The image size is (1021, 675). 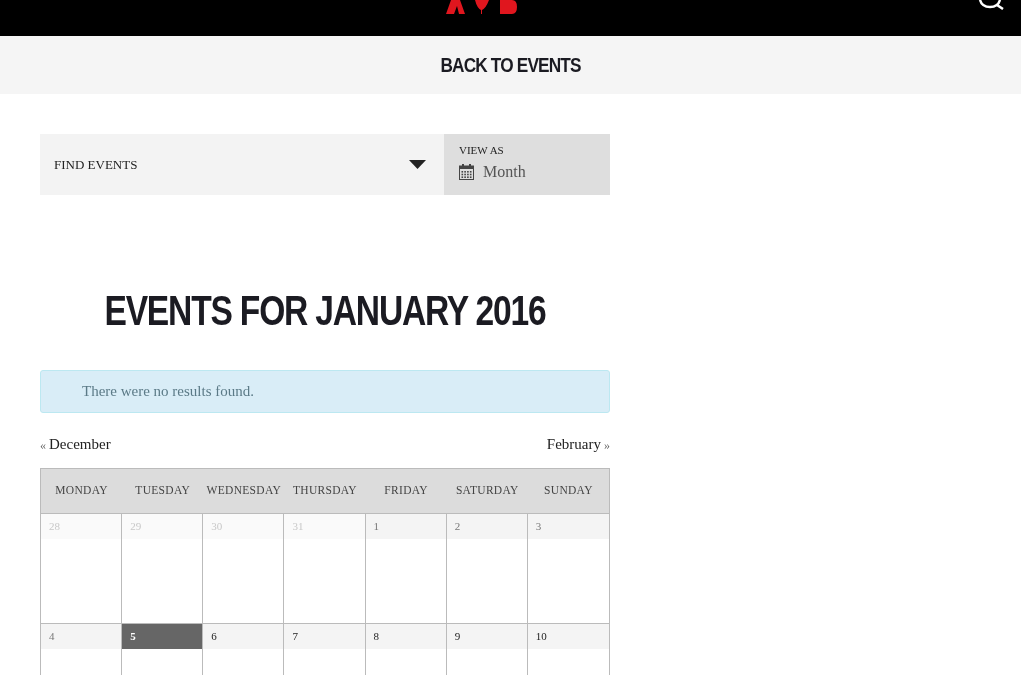 What do you see at coordinates (325, 490) in the screenshot?
I see `weekday-header: THURSDAY` at bounding box center [325, 490].